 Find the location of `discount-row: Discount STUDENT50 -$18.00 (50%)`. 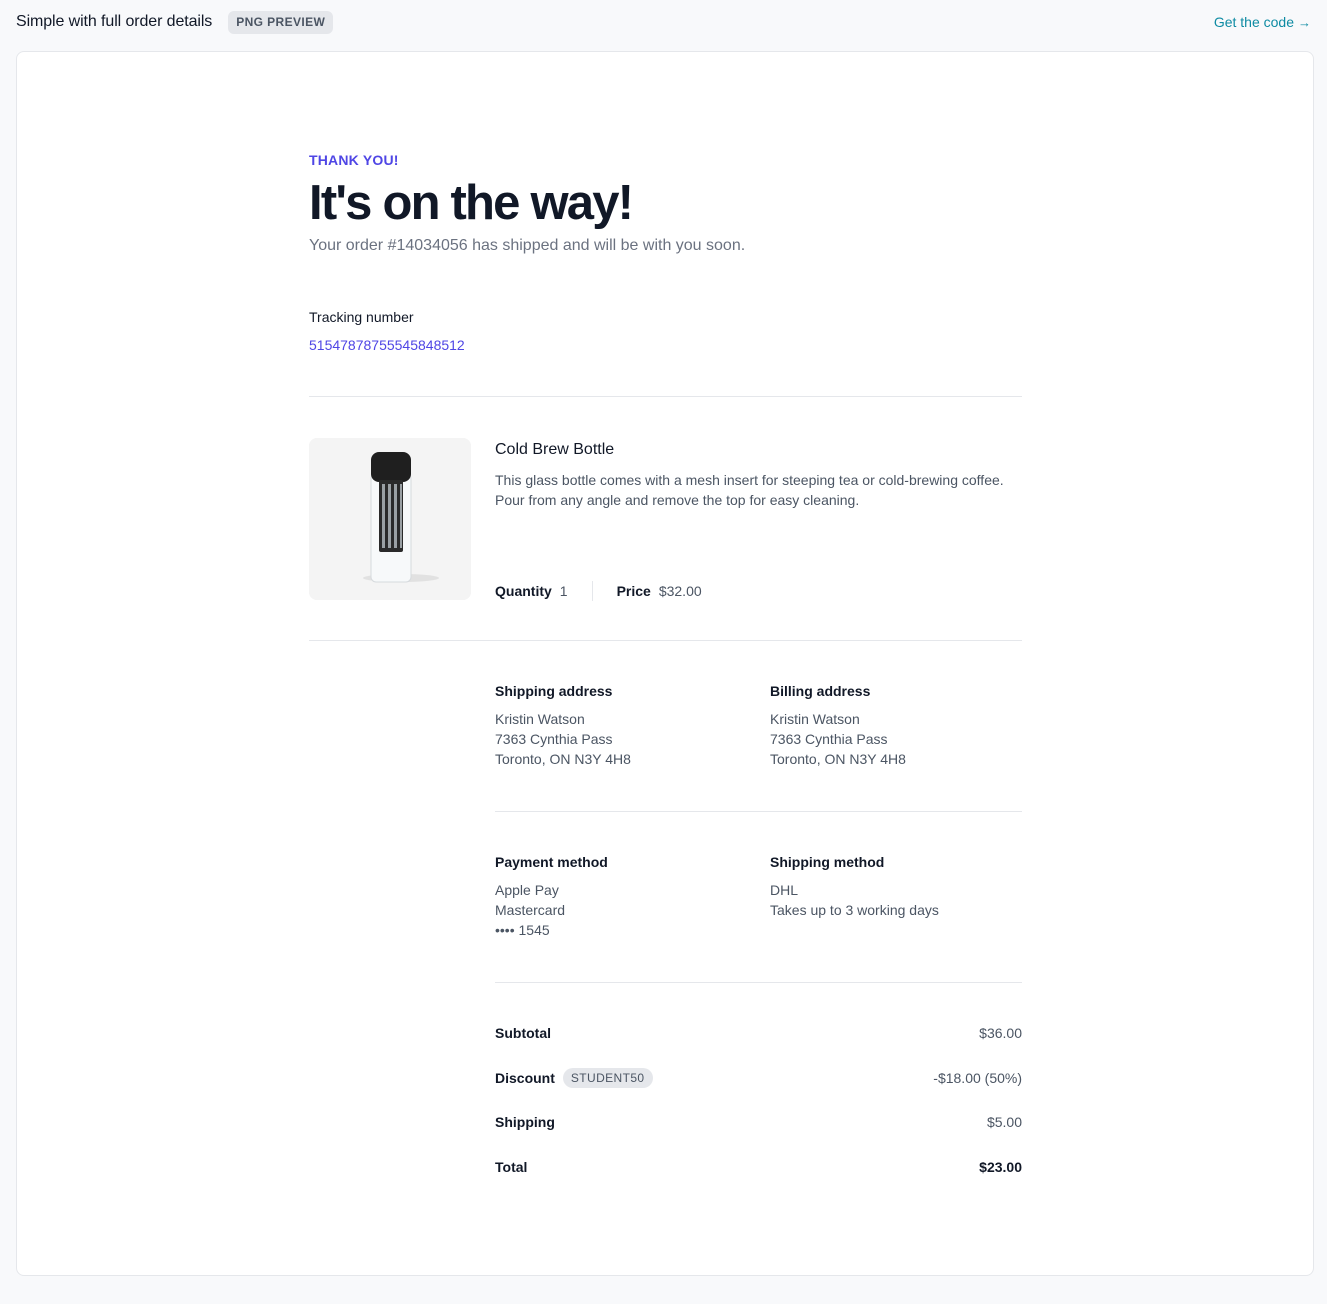

discount-row: Discount STUDENT50 -$18.00 (50%) is located at coordinates (758, 1078).